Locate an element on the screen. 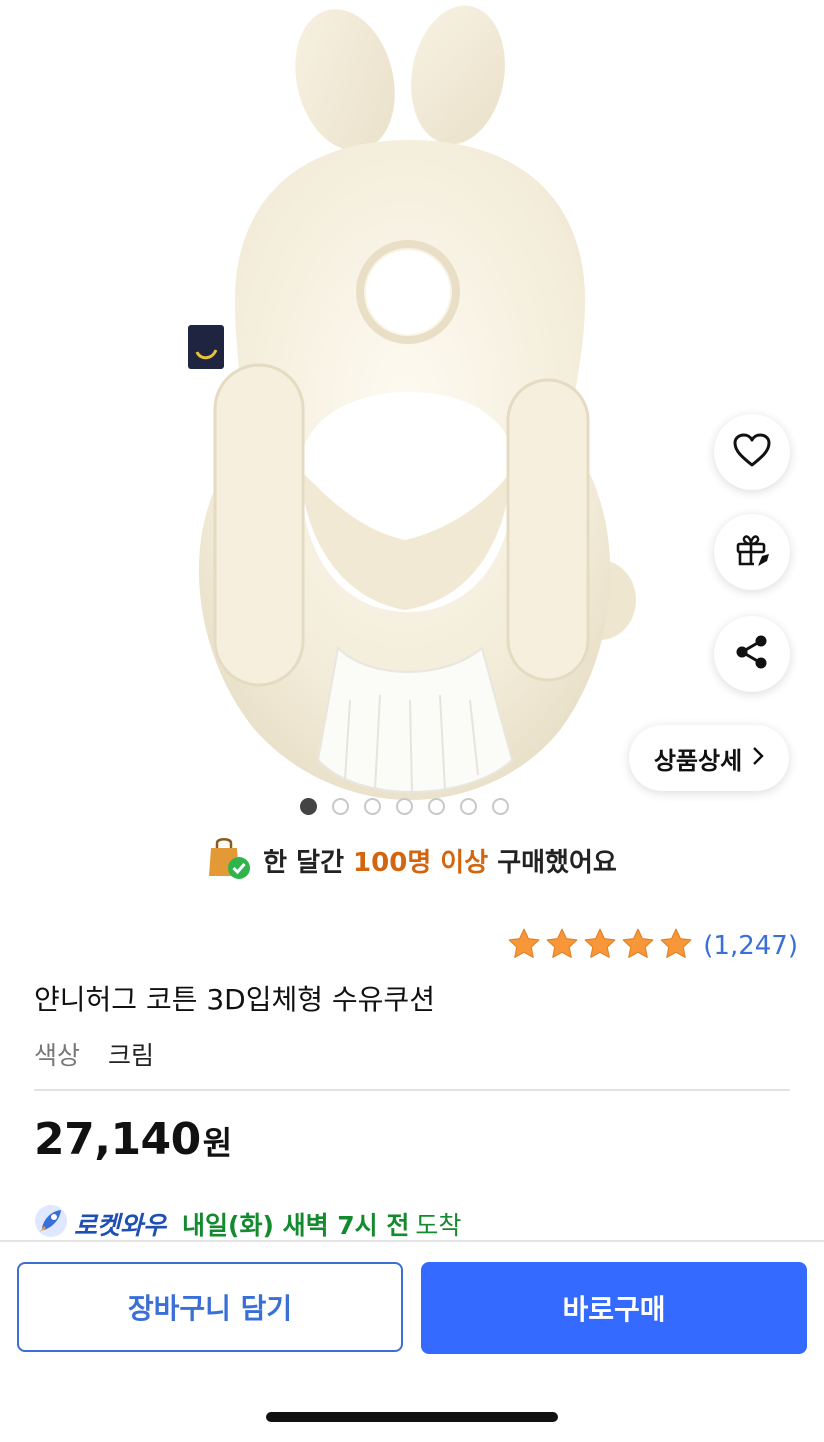 Image resolution: width=824 pixels, height=1442 pixels. purchase-count-banner: 한 달간 100명 이상 구매했어요 is located at coordinates (412, 860).